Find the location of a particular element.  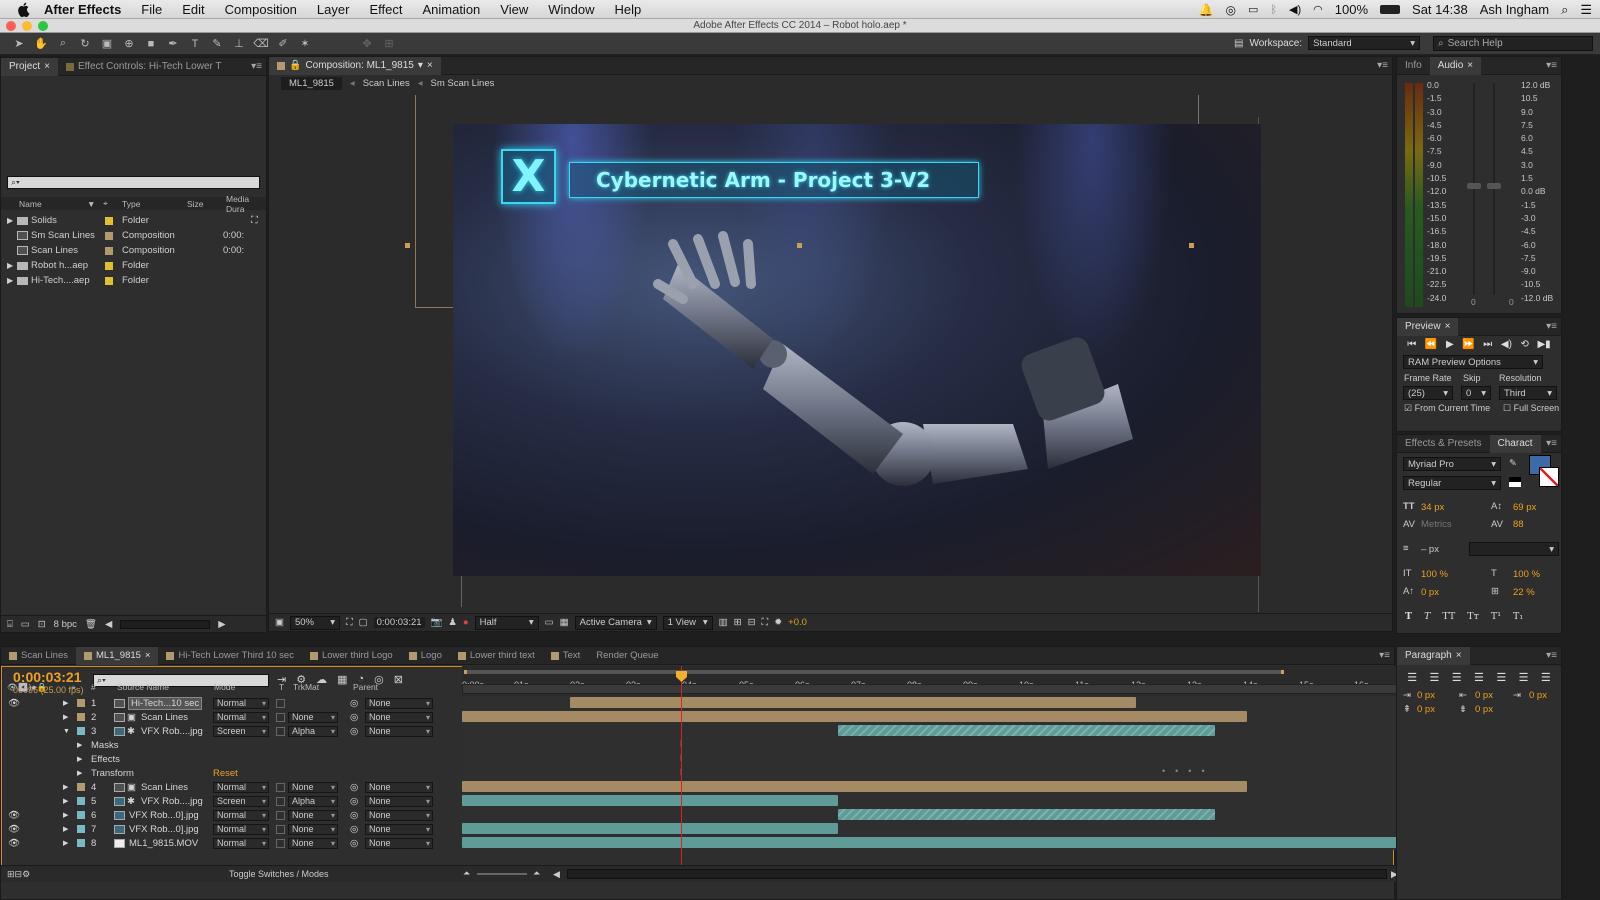

close-tab-icon: × is located at coordinates (1470, 66).